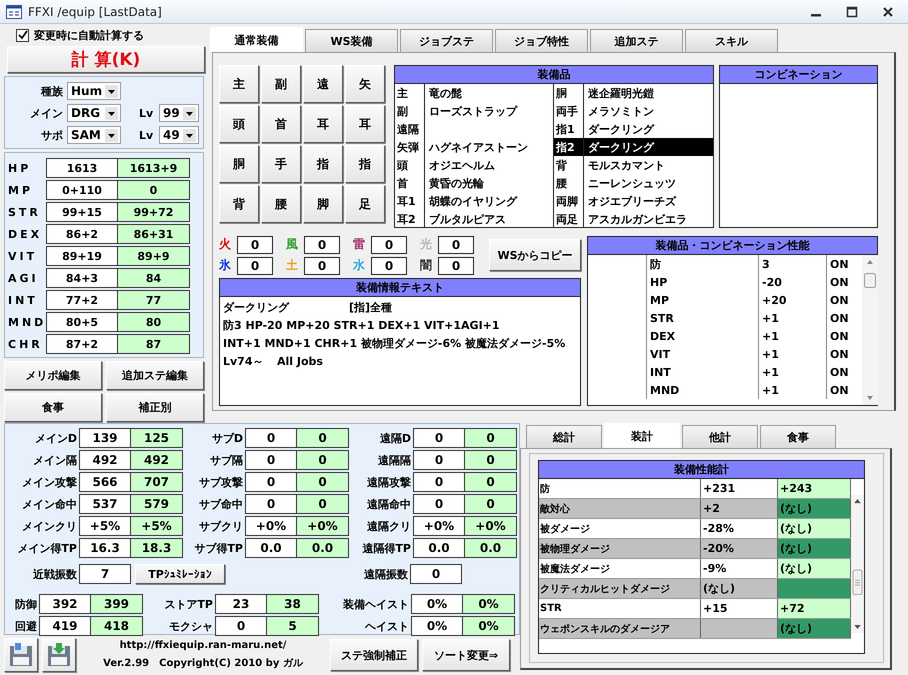 The height and width of the screenshot is (675, 908). I want to click on list-row: 首 黄昏の光輪, so click(474, 183).